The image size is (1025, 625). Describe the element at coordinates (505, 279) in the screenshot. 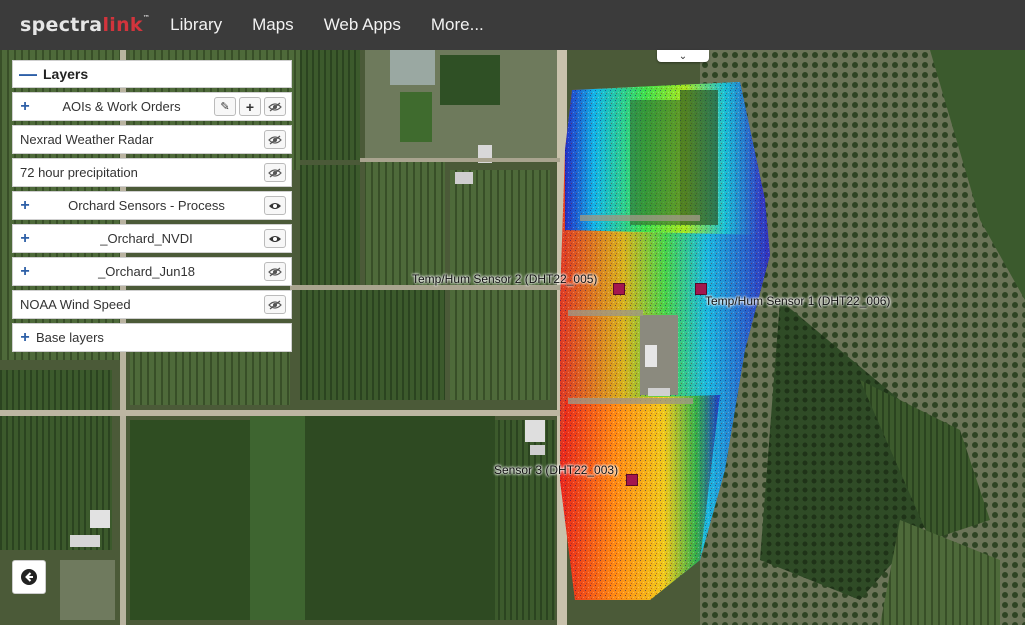

I see `sensor-label-2: Temp/Hum Sensor 2 (DHT22_005)` at that location.